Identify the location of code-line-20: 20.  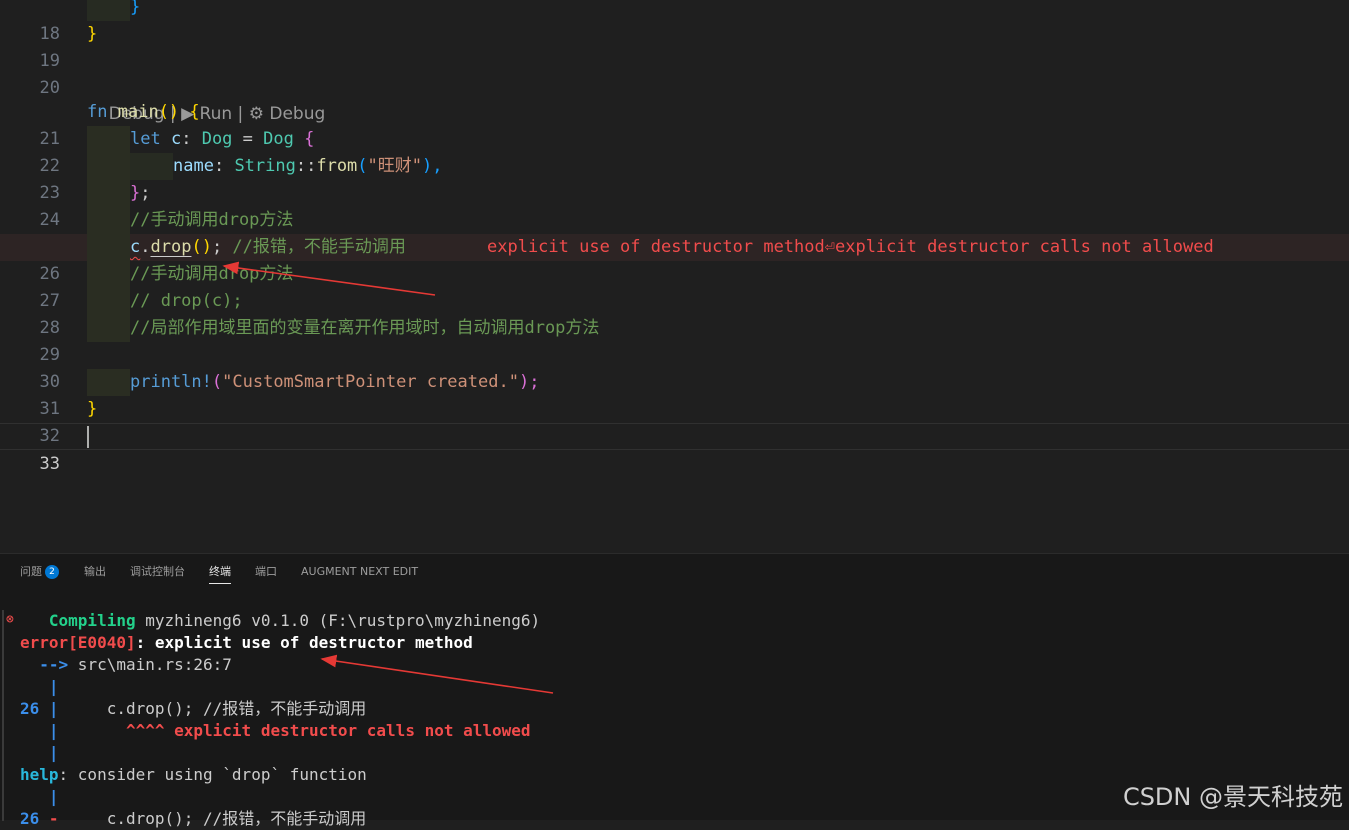
(674, 73).